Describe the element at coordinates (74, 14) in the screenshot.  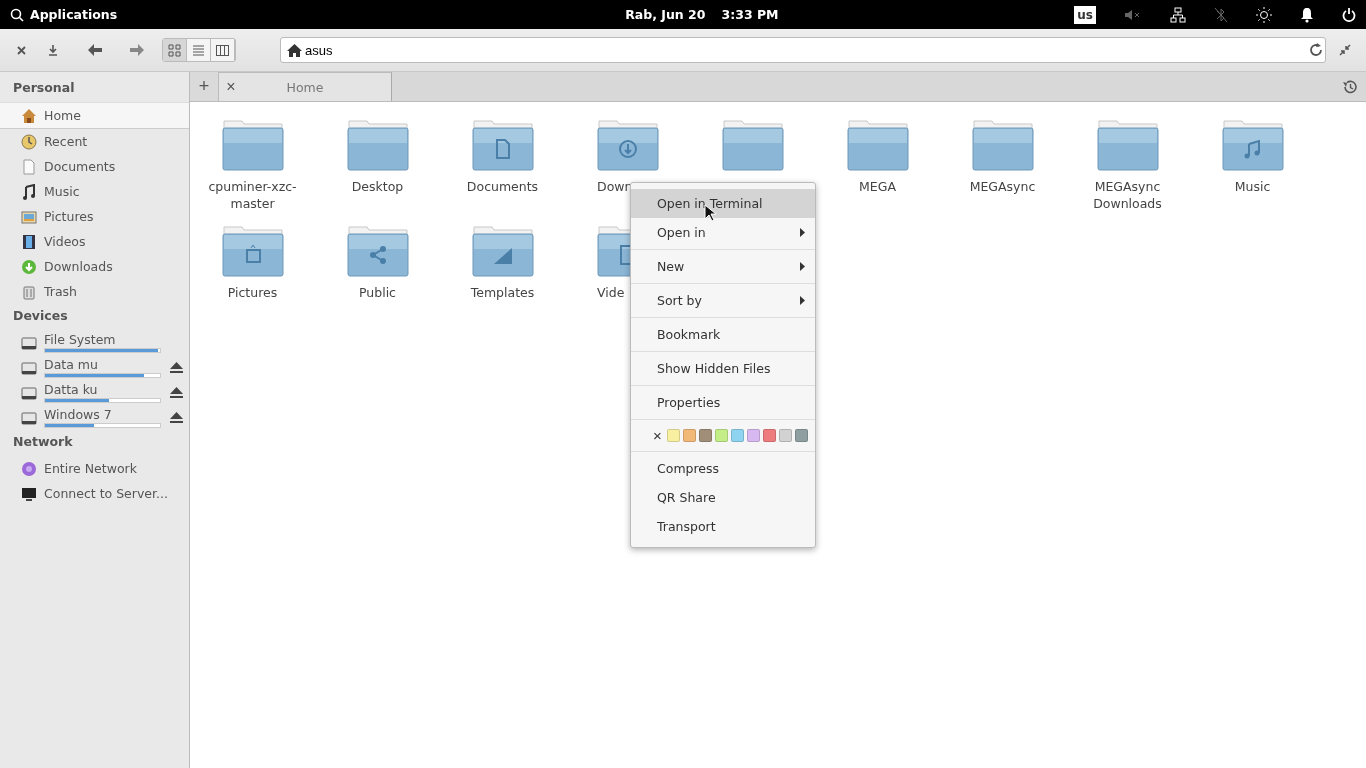
I see `applications-menu: Applications` at that location.